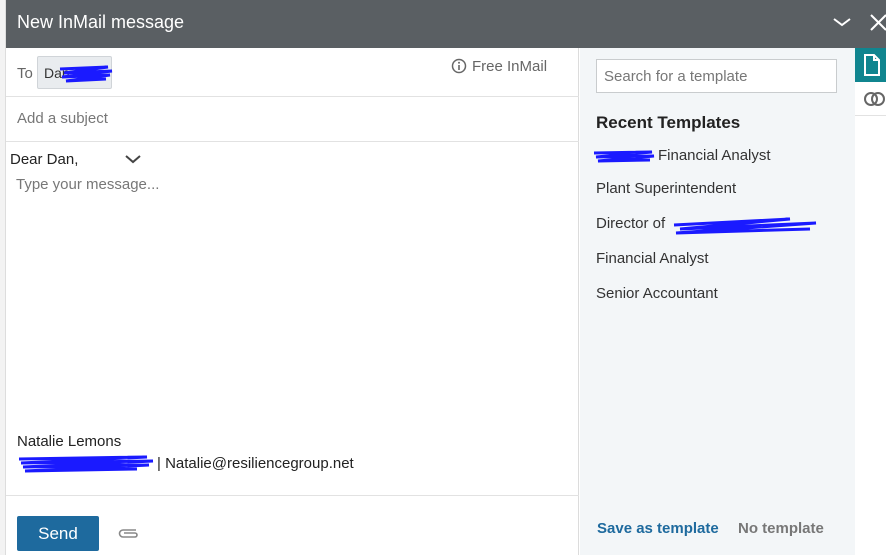  Describe the element at coordinates (25, 73) in the screenshot. I see `to-label: To` at that location.